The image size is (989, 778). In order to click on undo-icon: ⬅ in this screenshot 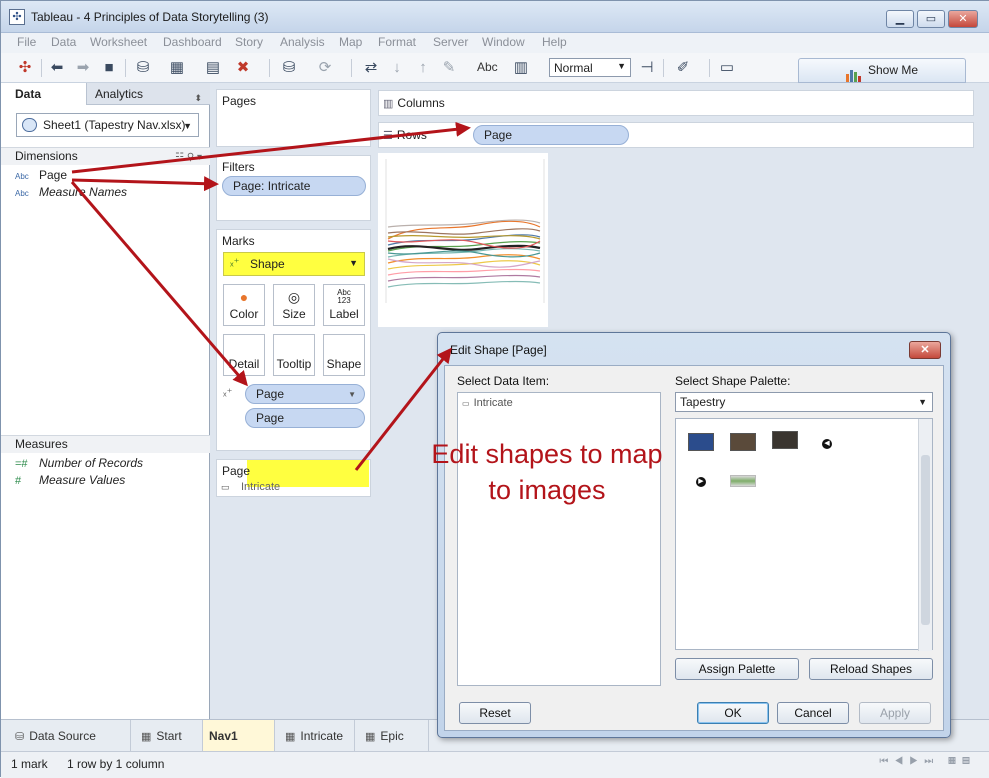, I will do `click(57, 68)`.